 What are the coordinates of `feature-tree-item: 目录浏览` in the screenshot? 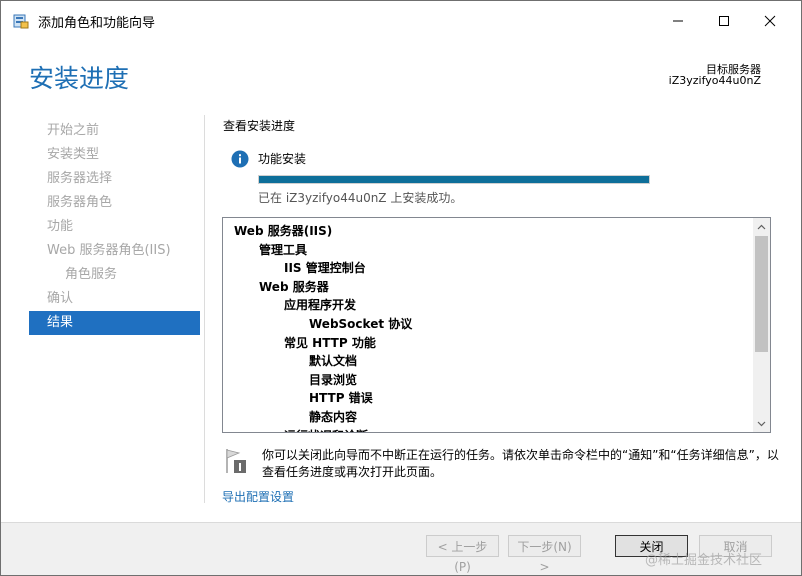 It's located at (333, 379).